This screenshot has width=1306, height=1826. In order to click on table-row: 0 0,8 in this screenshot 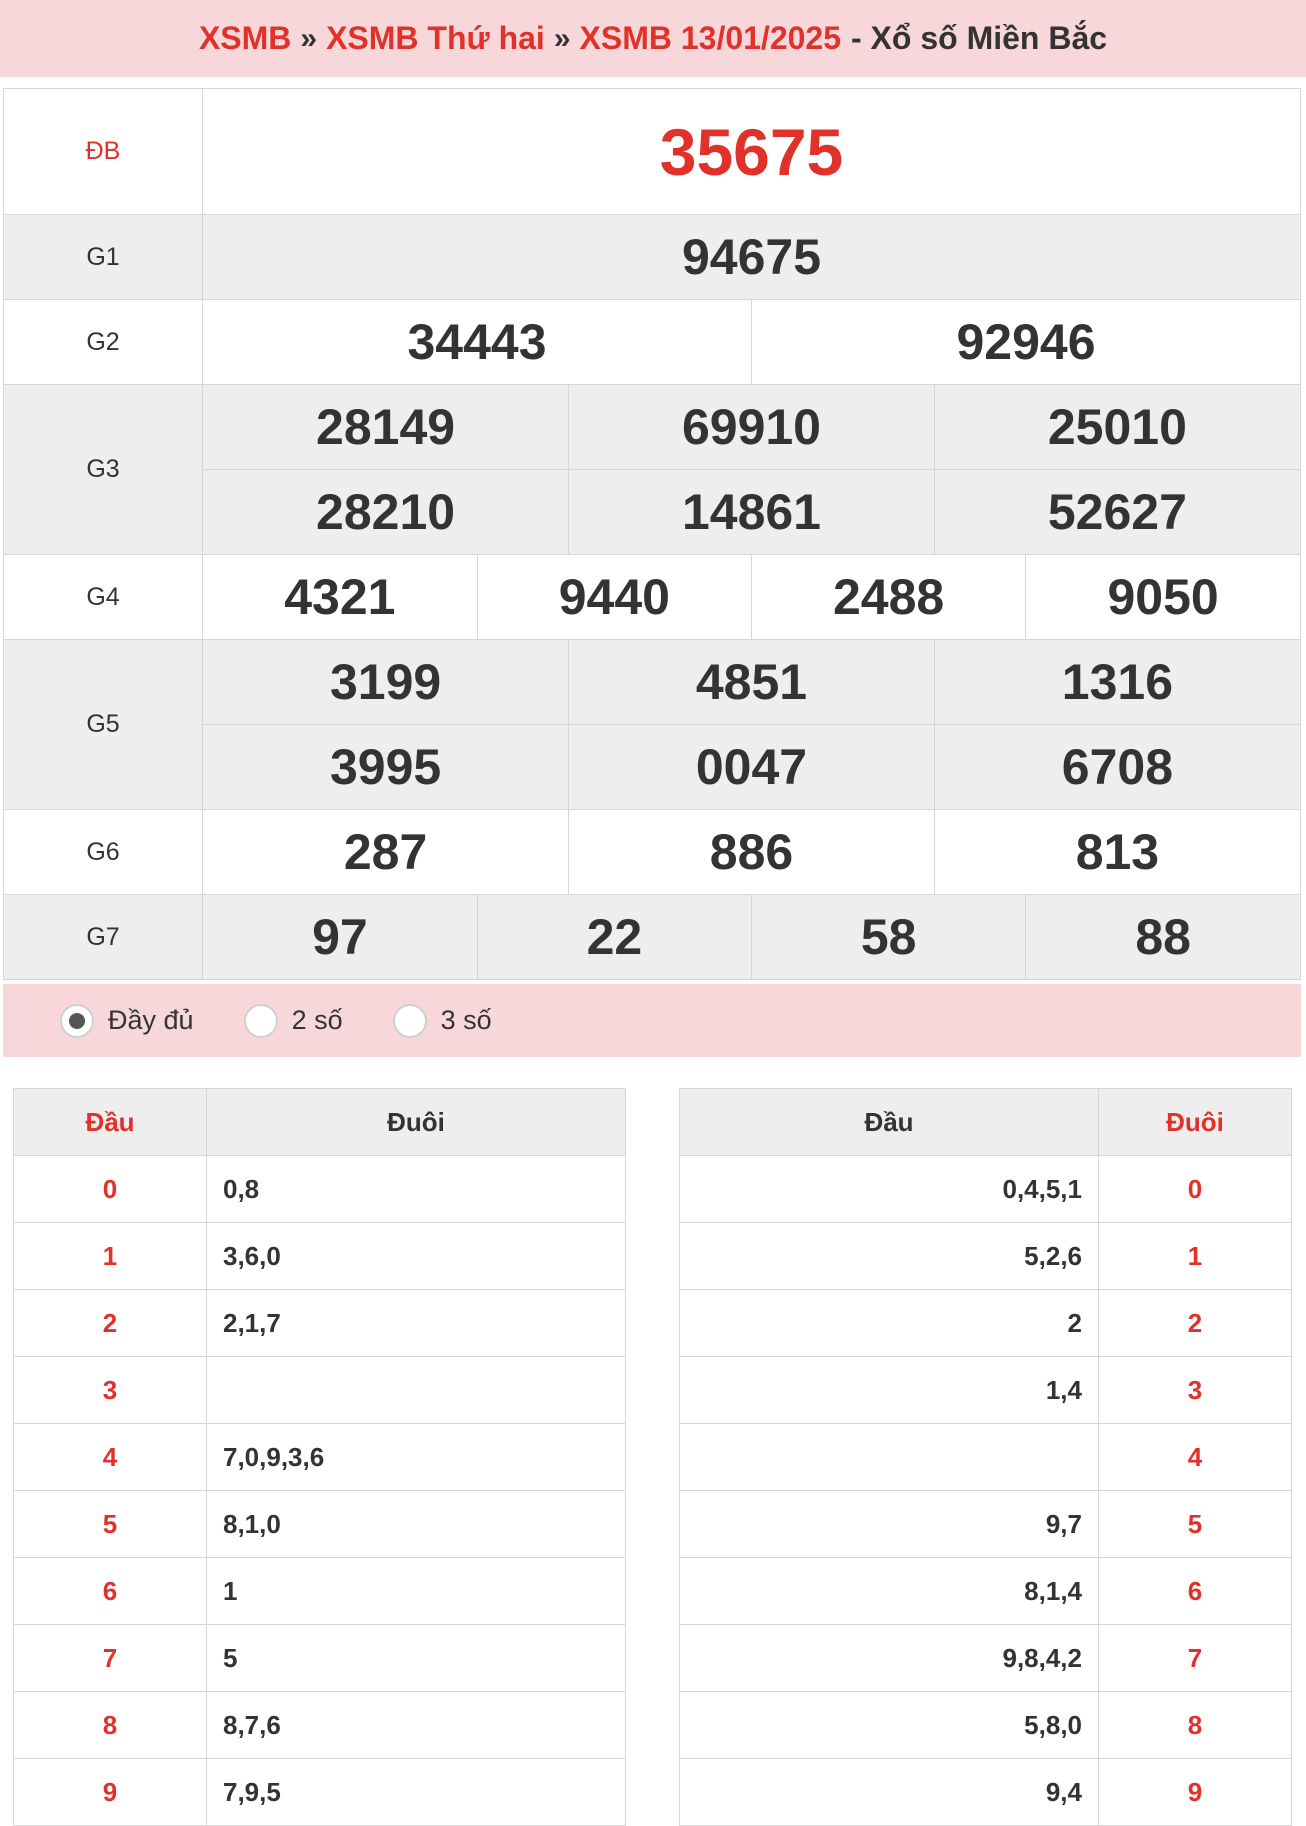, I will do `click(319, 1189)`.